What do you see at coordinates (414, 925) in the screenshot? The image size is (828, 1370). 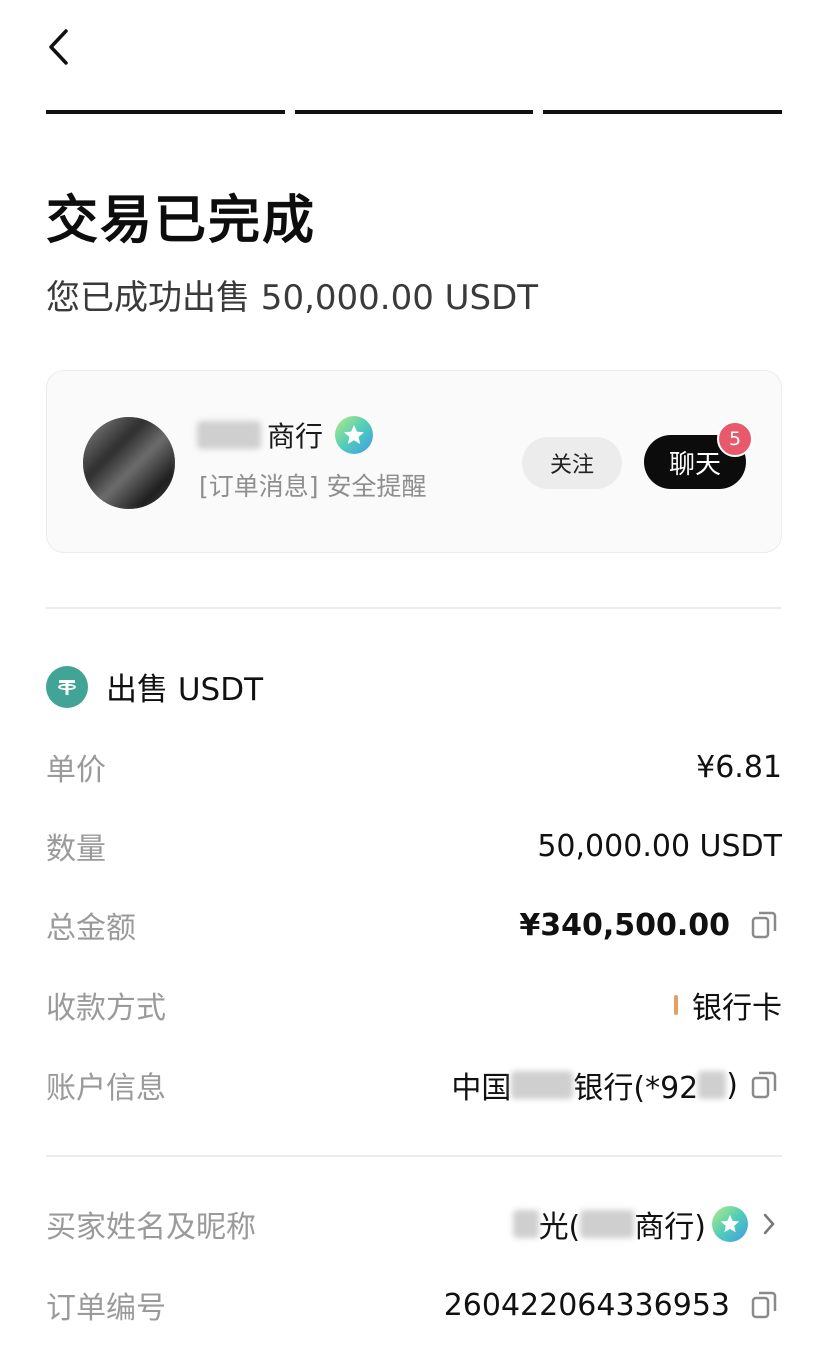 I see `row-total-amount: 总金额 ¥340,500.00` at bounding box center [414, 925].